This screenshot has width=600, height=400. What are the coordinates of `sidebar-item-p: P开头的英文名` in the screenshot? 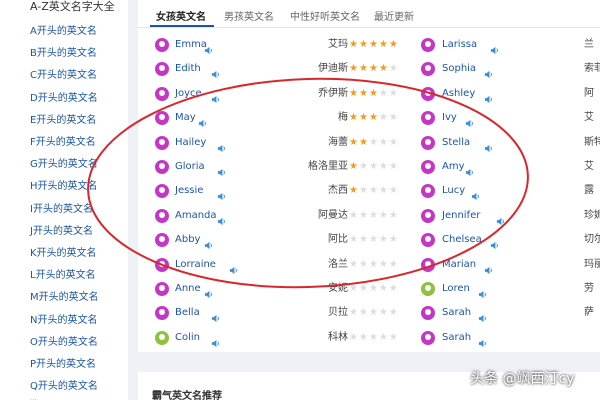 It's located at (63, 365).